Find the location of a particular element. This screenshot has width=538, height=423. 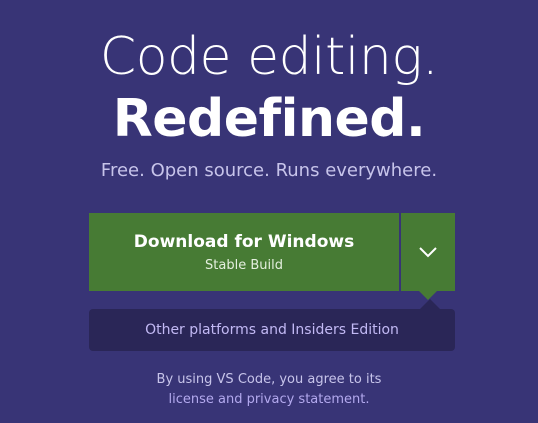

dropdown-pointer is located at coordinates (430, 304).